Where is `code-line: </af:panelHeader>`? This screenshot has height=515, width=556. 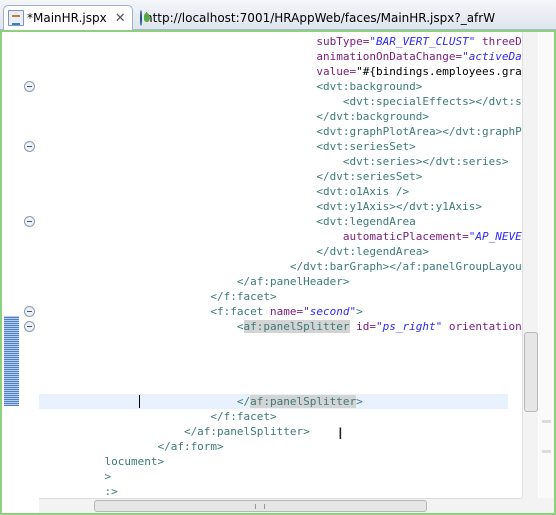
code-line: </af:panelHeader> is located at coordinates (273, 281).